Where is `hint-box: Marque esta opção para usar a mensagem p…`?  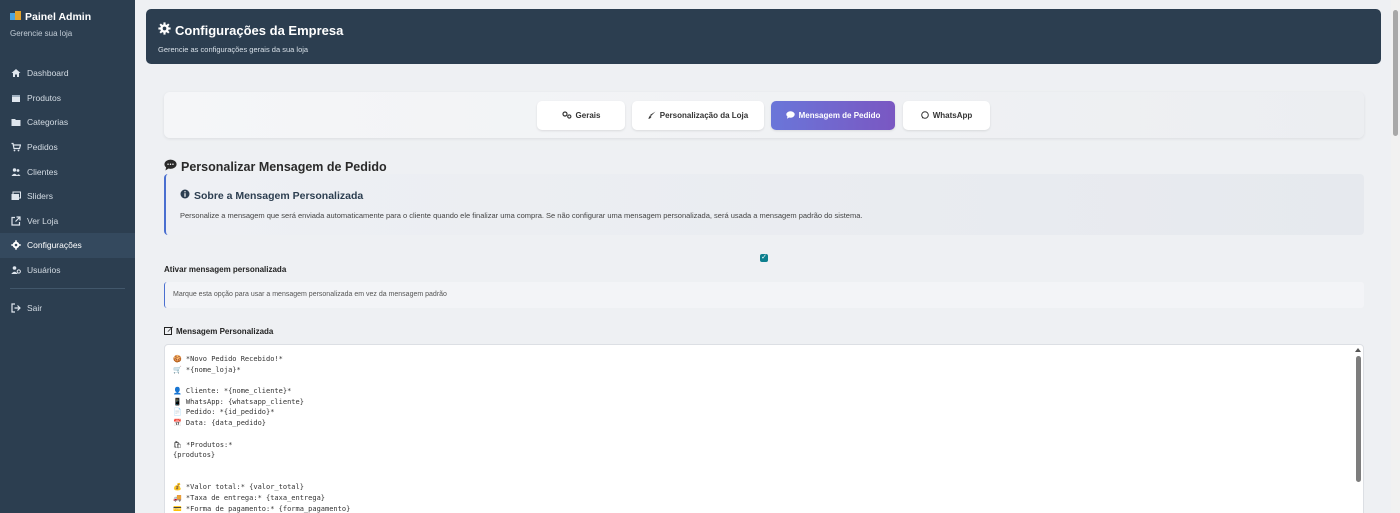 hint-box: Marque esta opção para usar a mensagem p… is located at coordinates (764, 295).